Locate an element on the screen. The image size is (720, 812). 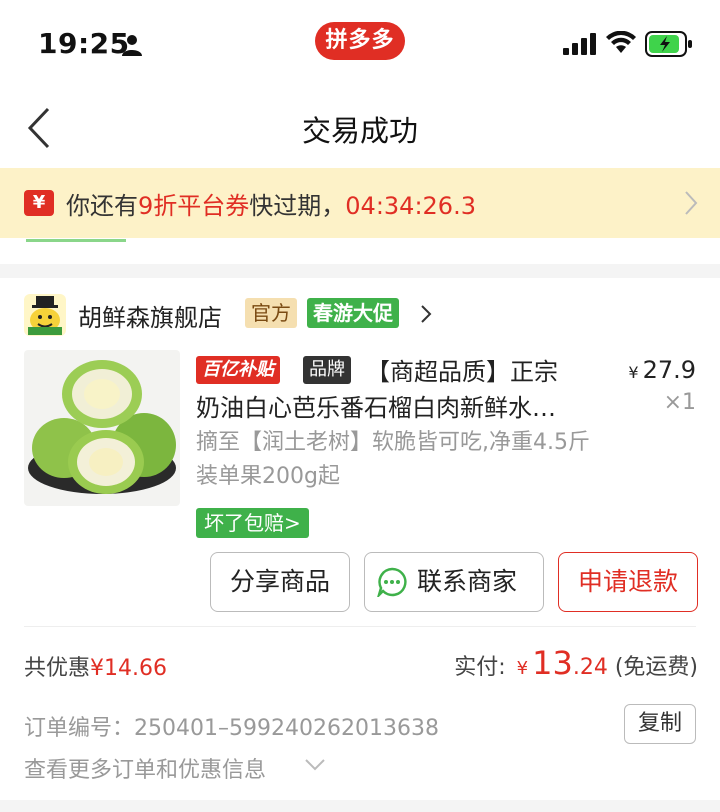
store-logo is located at coordinates (45, 315).